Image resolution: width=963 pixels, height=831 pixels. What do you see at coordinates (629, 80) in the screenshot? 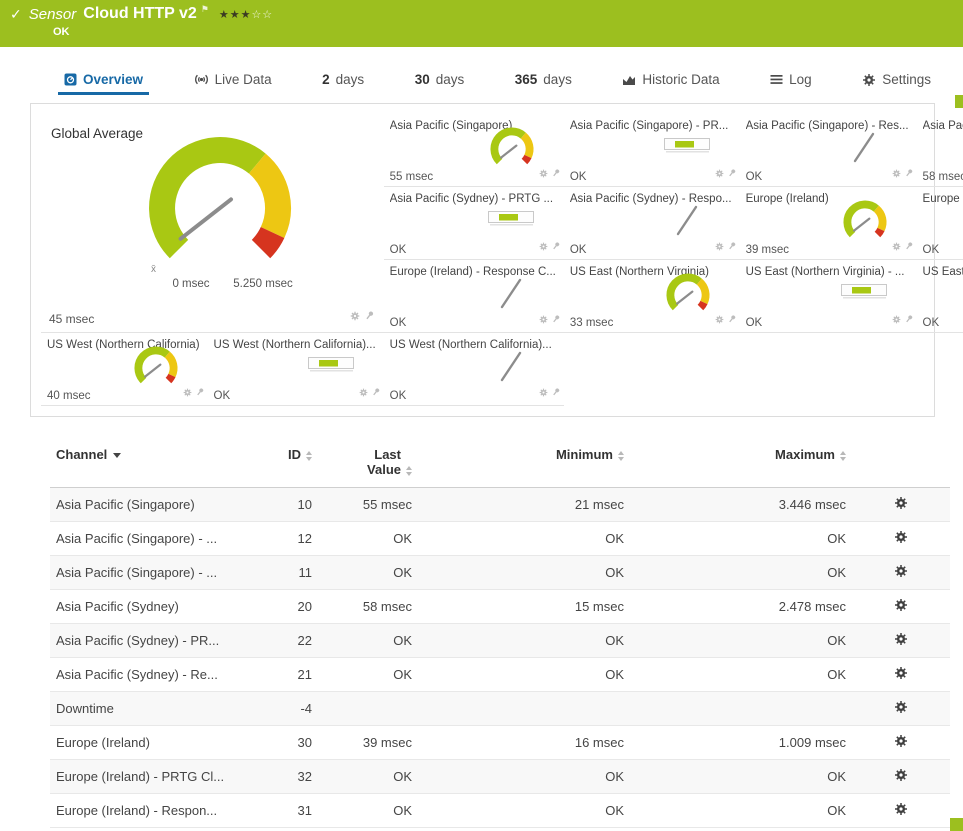
I see `historic-data-icon` at bounding box center [629, 80].